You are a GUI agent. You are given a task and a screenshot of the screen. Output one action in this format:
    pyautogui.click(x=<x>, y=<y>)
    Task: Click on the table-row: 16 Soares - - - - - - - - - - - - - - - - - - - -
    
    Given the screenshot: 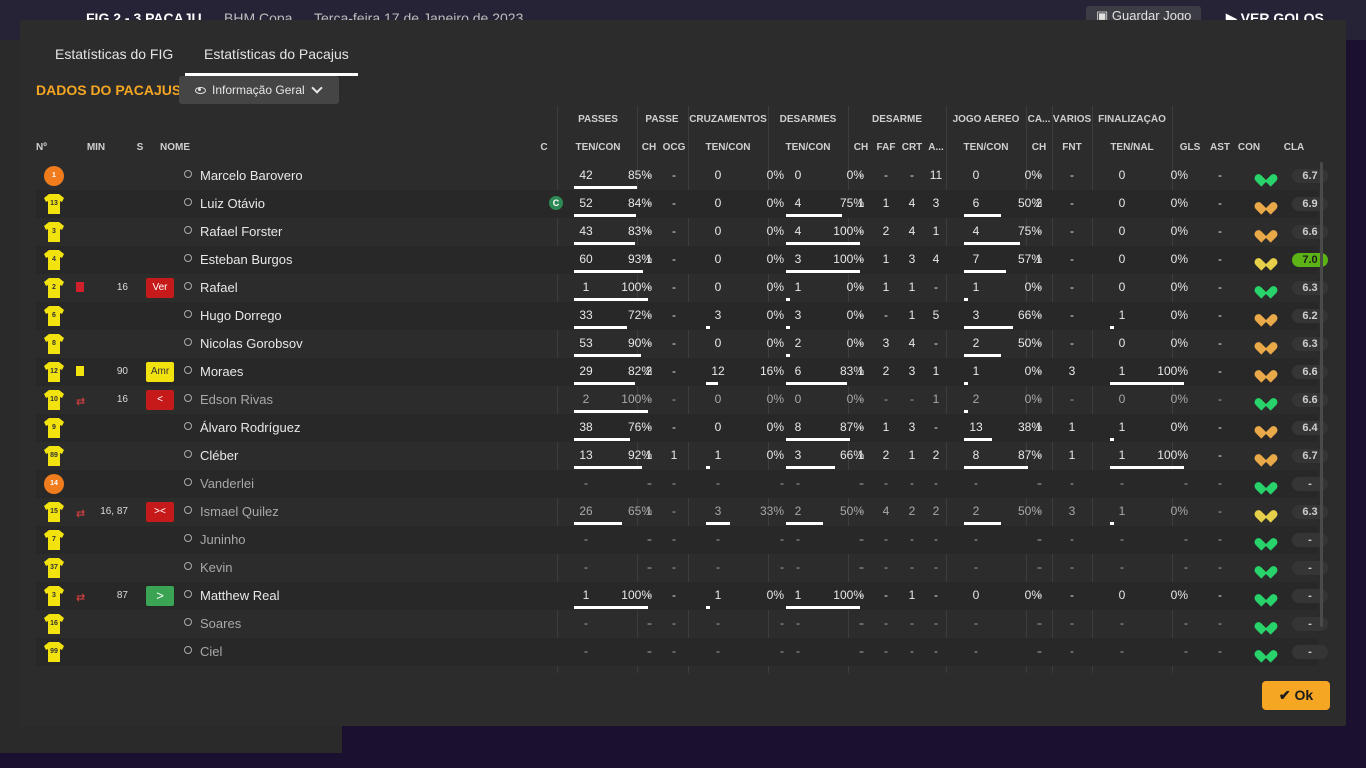 What is the action you would take?
    pyautogui.click(x=682, y=624)
    